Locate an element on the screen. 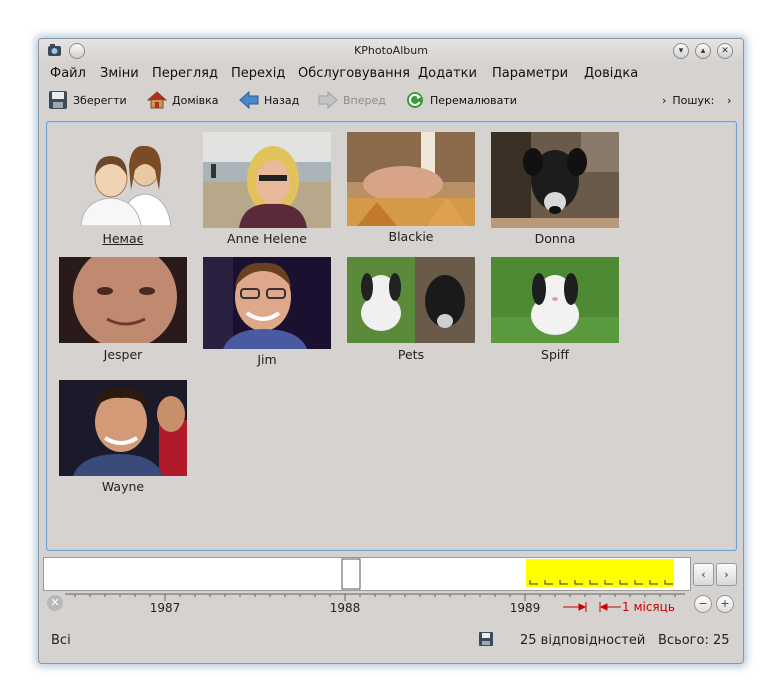 This screenshot has height=700, width=781. timeline-scroll-left-button: ‹ is located at coordinates (703, 574).